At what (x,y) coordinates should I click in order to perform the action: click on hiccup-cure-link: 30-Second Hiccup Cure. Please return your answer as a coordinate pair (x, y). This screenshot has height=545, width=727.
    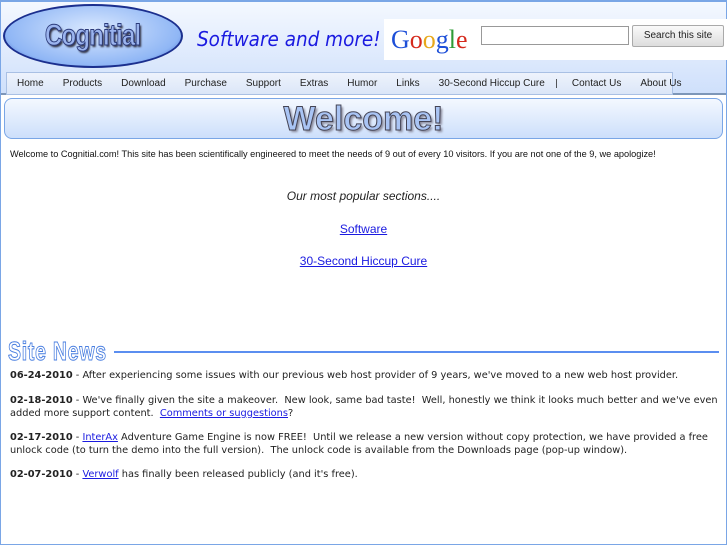
    Looking at the image, I should click on (363, 261).